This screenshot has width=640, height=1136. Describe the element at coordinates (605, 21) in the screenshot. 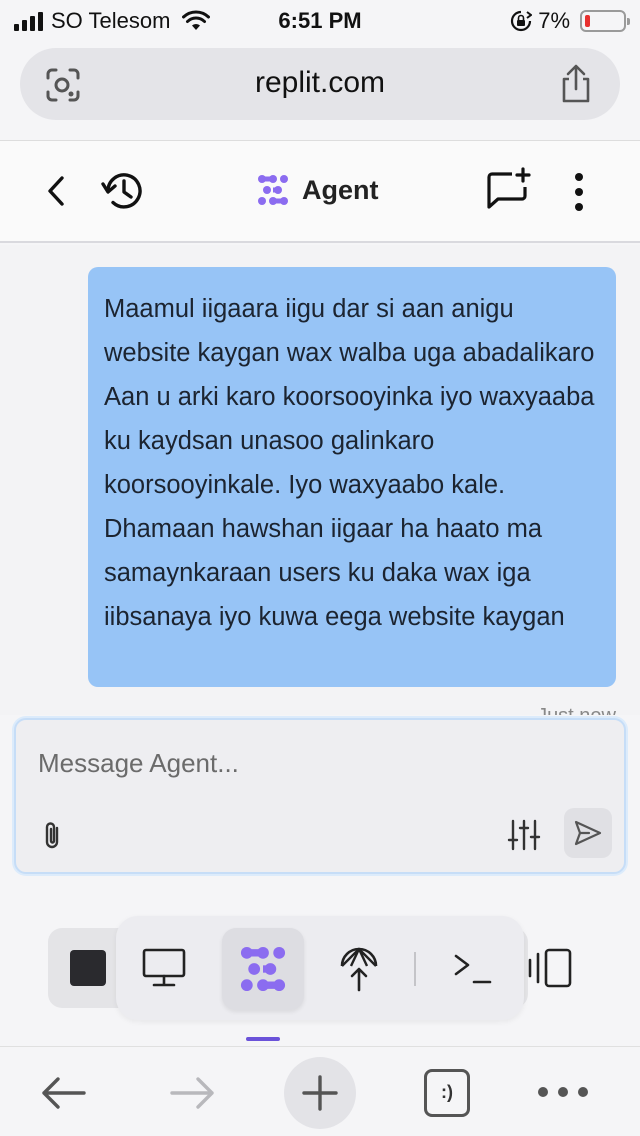

I see `battery-icon` at that location.